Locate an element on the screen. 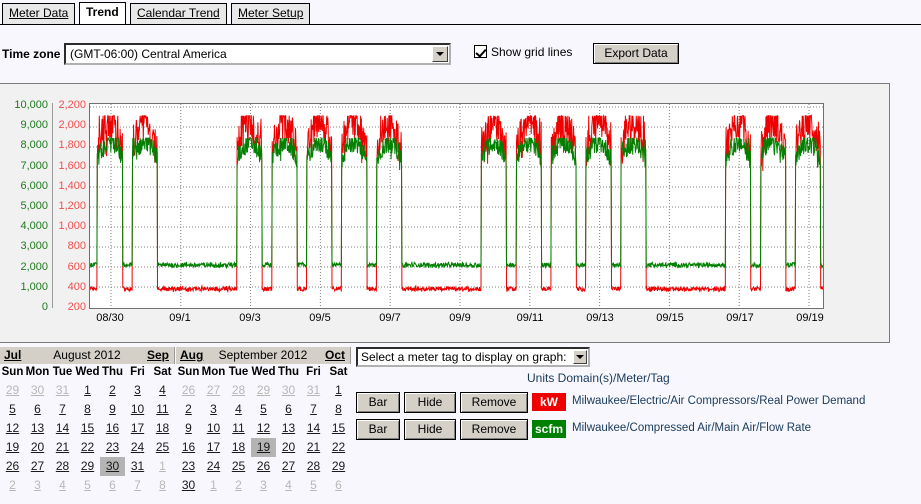  tab-trend: Trend is located at coordinates (102, 13).